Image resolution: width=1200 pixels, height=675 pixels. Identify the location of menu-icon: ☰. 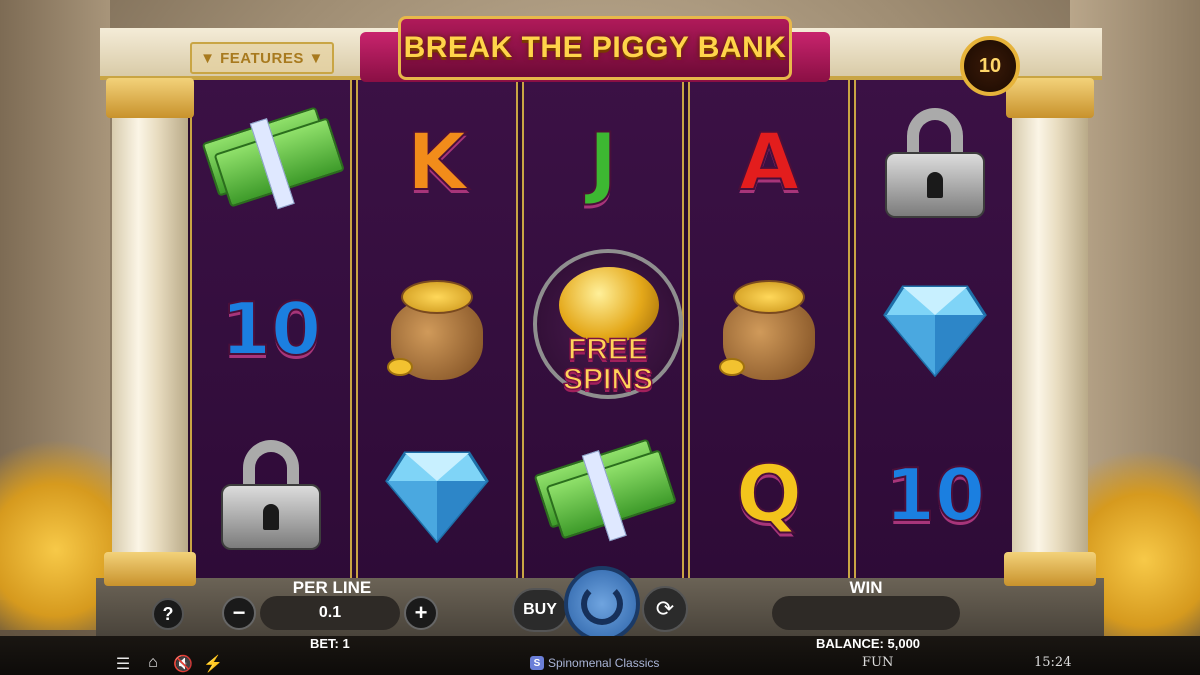
(123, 664).